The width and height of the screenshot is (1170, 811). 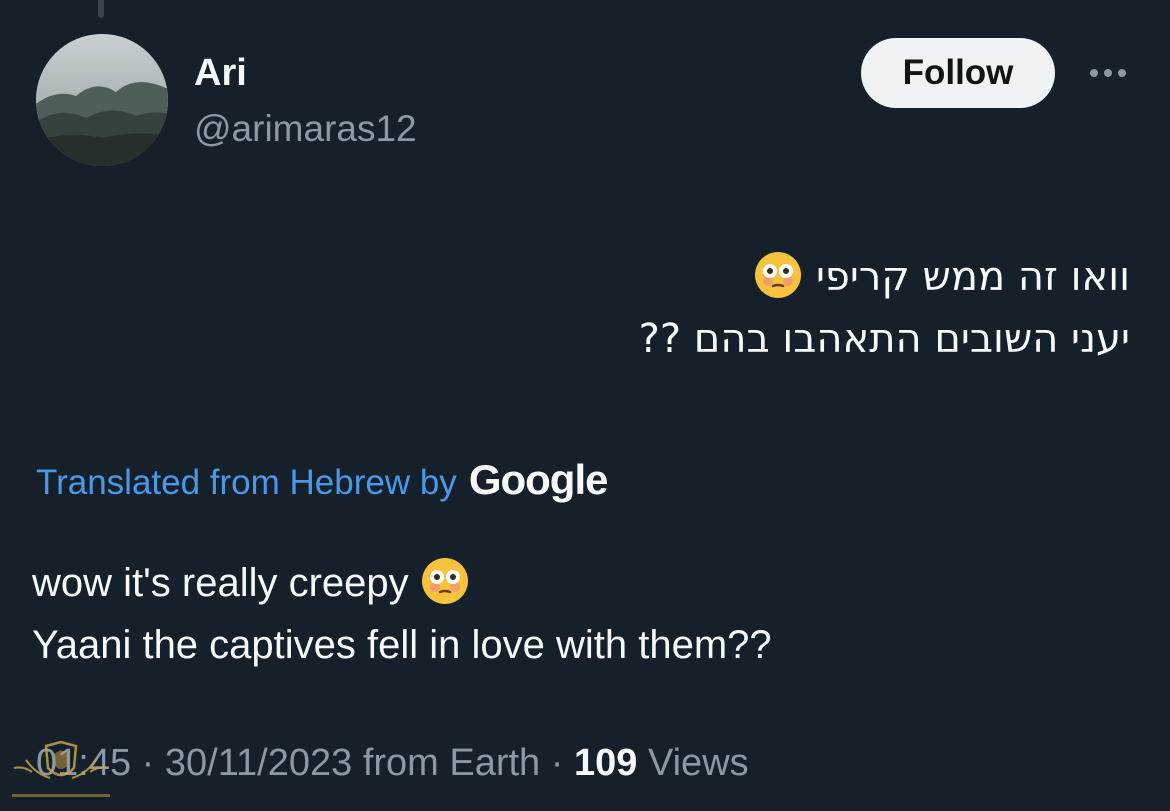 What do you see at coordinates (698, 763) in the screenshot?
I see `views-label: Views` at bounding box center [698, 763].